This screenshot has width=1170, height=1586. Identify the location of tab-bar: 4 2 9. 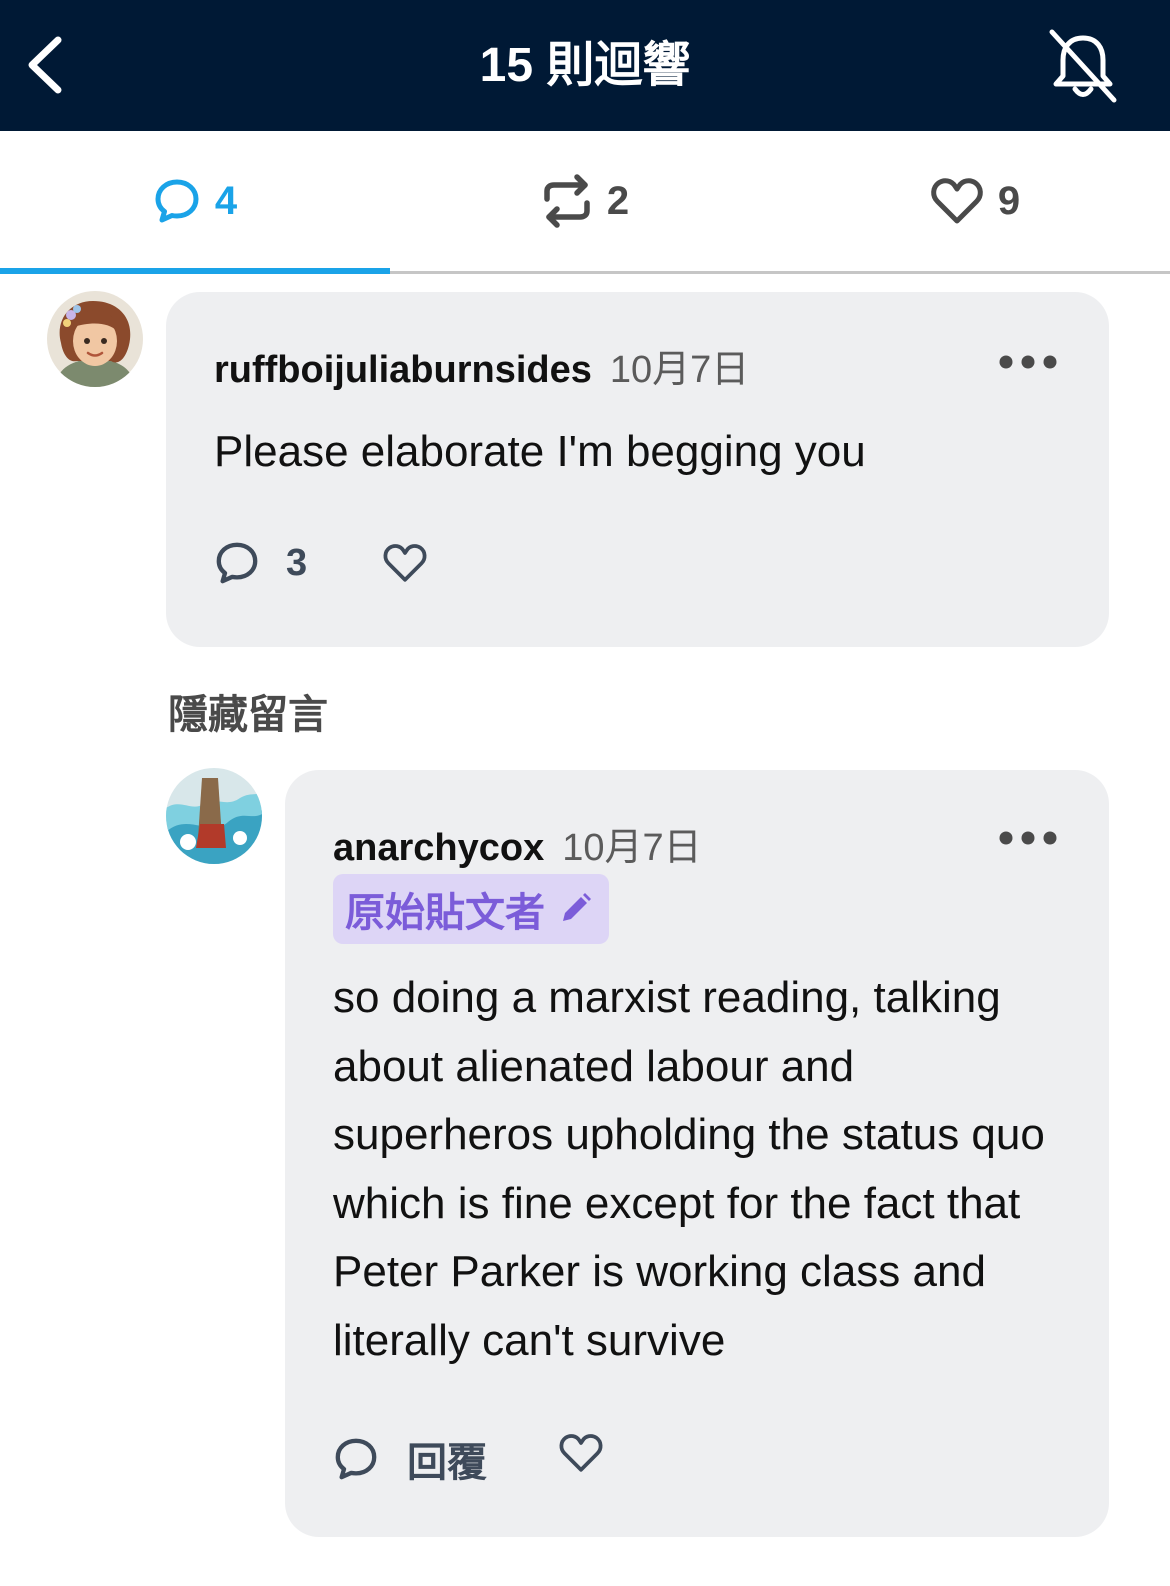
(585, 202).